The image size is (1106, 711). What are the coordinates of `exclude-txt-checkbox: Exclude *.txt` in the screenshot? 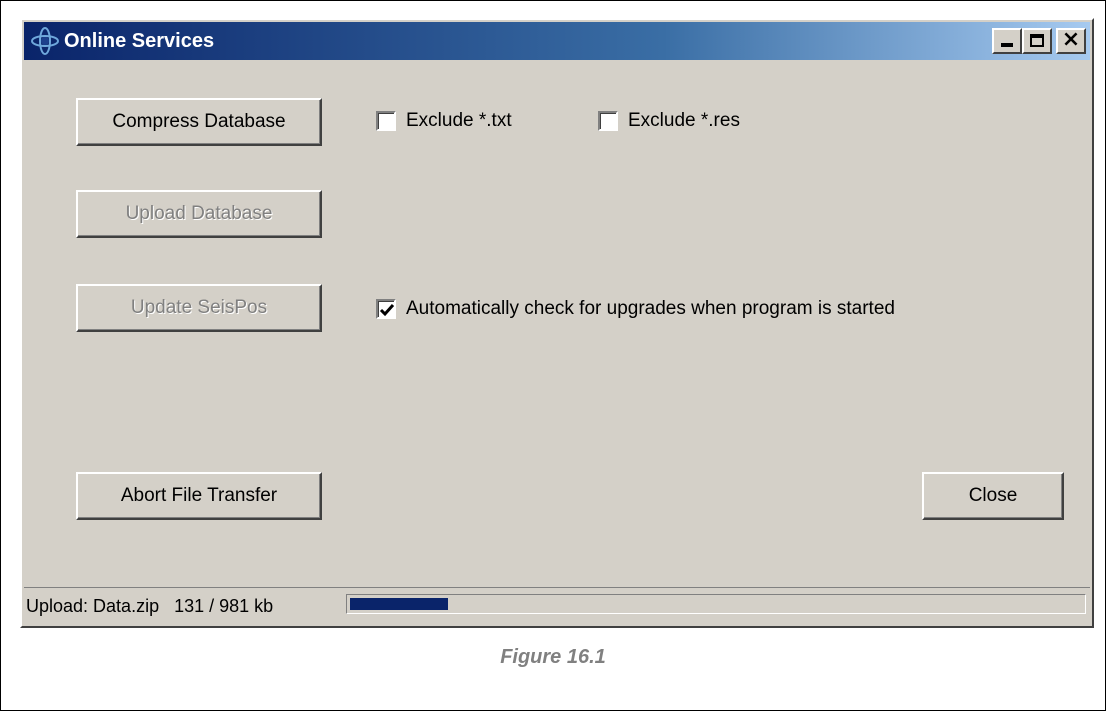 It's located at (444, 121).